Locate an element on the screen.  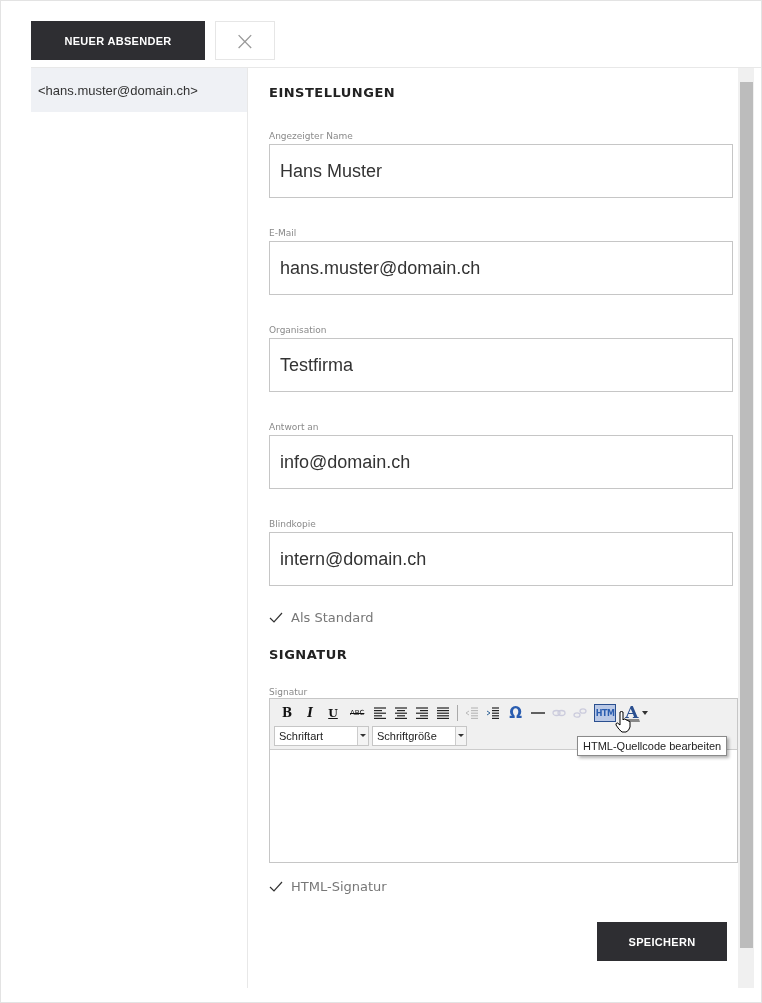
field-label: Antwort an is located at coordinates (294, 427).